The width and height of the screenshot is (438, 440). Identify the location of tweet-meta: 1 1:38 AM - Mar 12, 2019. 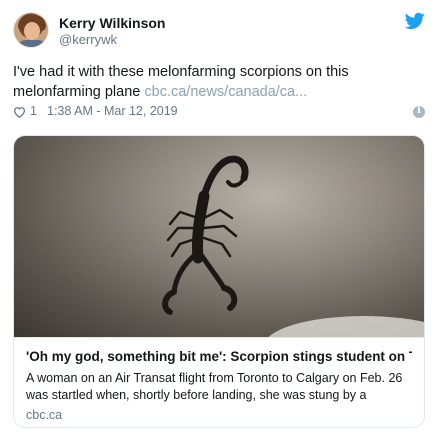
(219, 112).